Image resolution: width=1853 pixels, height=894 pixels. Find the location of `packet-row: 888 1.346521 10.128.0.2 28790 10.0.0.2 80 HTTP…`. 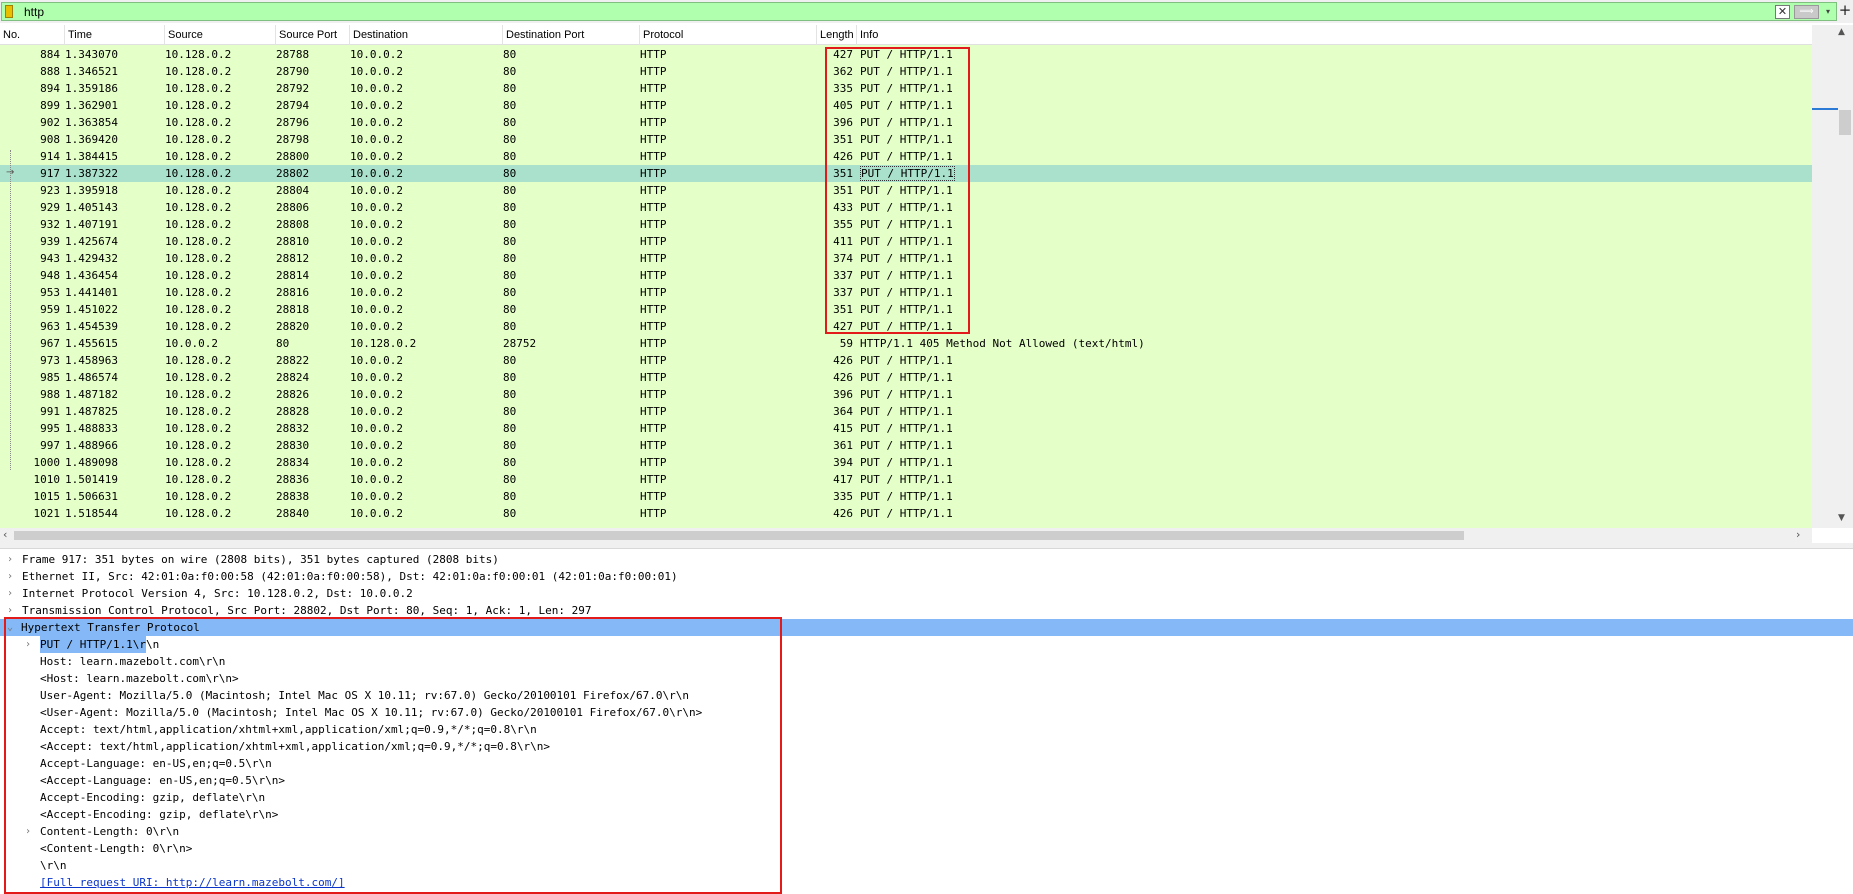

packet-row: 888 1.346521 10.128.0.2 28790 10.0.0.2 80 HTTP… is located at coordinates (906, 71).